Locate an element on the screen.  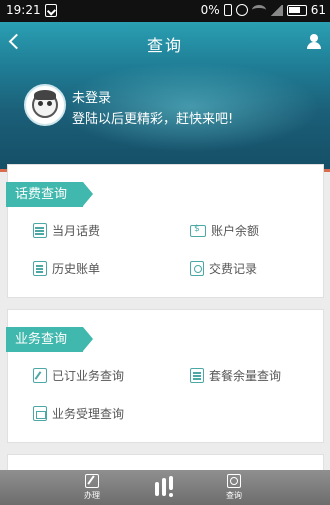
avatar is located at coordinates (45, 105).